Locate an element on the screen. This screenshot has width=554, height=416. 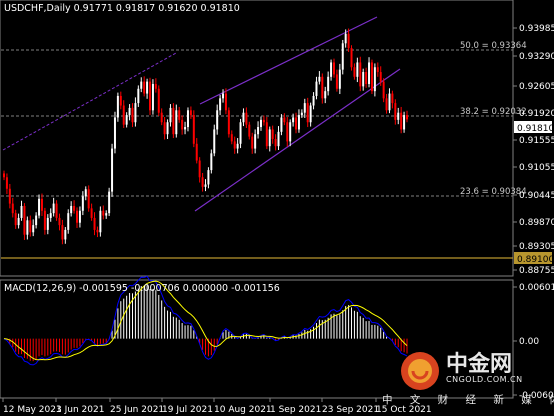
price-tick-label: 0.91055 is located at coordinates (536, 168).